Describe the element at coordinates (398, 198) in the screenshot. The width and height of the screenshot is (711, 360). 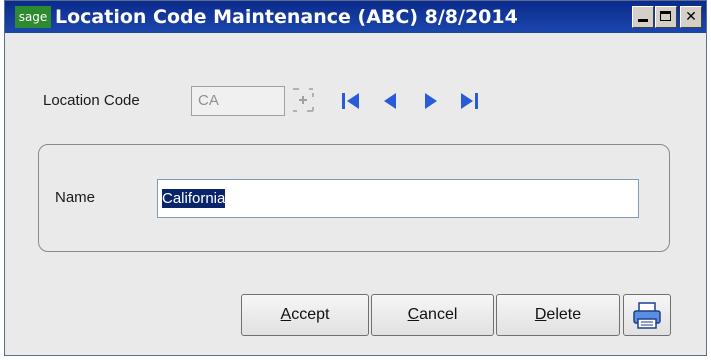
I see `name-input: California` at that location.